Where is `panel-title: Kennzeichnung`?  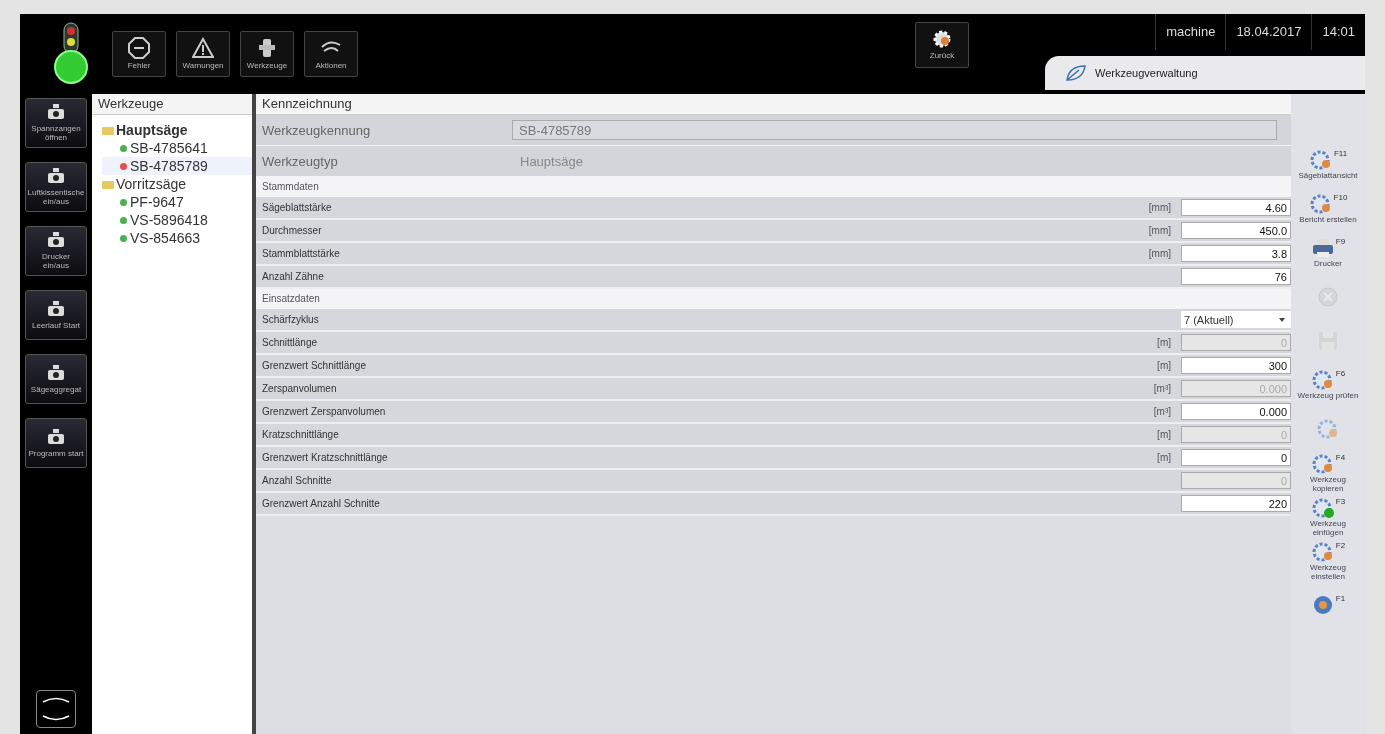 panel-title: Kennzeichnung is located at coordinates (773, 104).